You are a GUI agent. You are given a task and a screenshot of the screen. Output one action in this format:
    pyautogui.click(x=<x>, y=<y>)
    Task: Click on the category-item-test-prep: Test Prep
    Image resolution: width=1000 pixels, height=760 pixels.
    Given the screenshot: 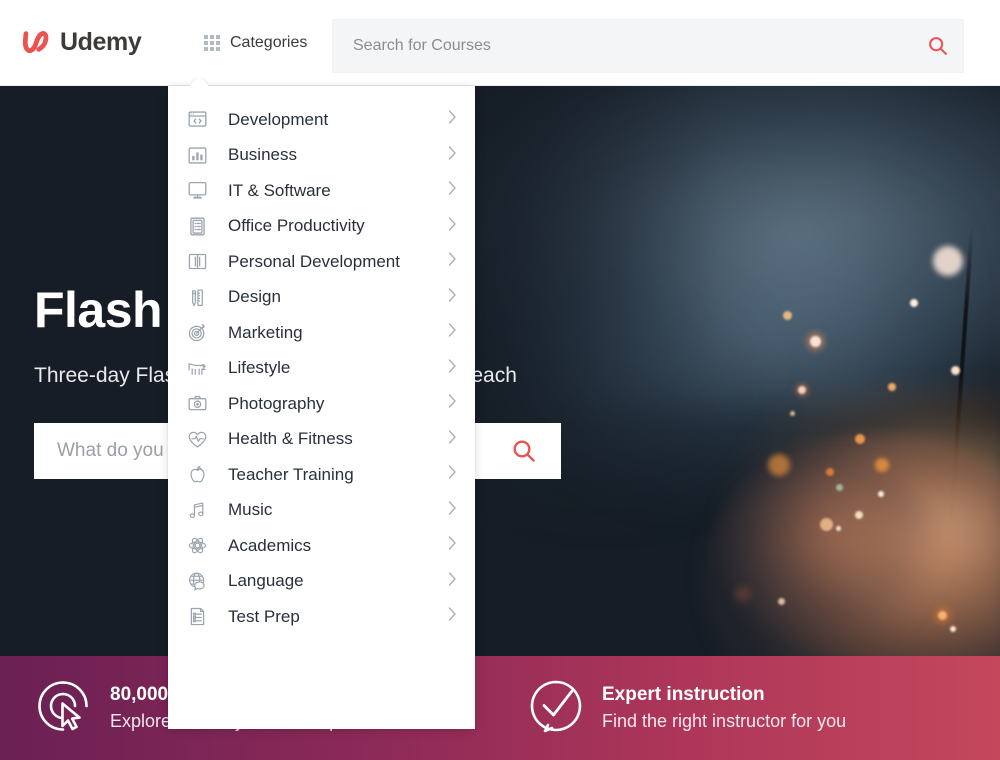 What is the action you would take?
    pyautogui.click(x=321, y=617)
    